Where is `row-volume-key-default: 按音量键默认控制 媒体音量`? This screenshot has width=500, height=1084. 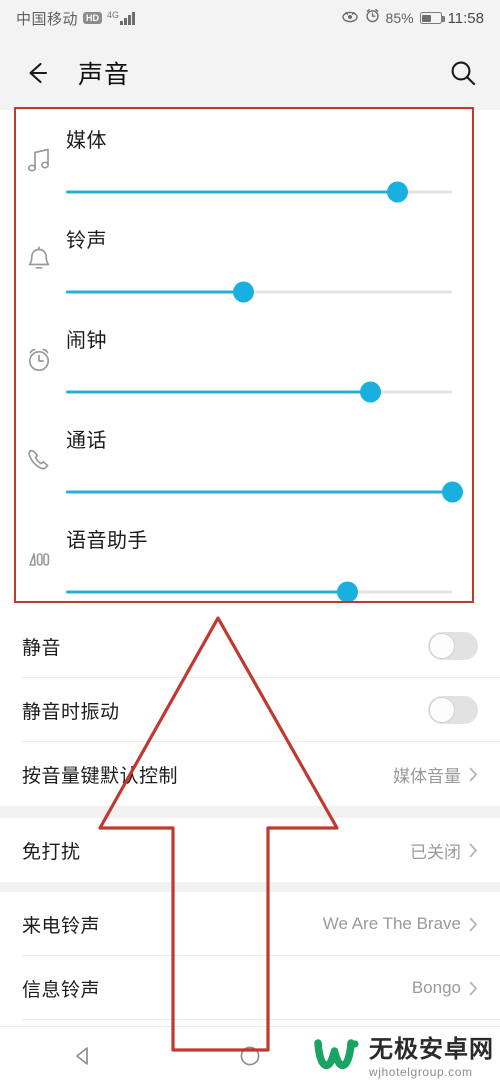
row-volume-key-default: 按音量键默认控制 媒体音量 is located at coordinates (250, 774).